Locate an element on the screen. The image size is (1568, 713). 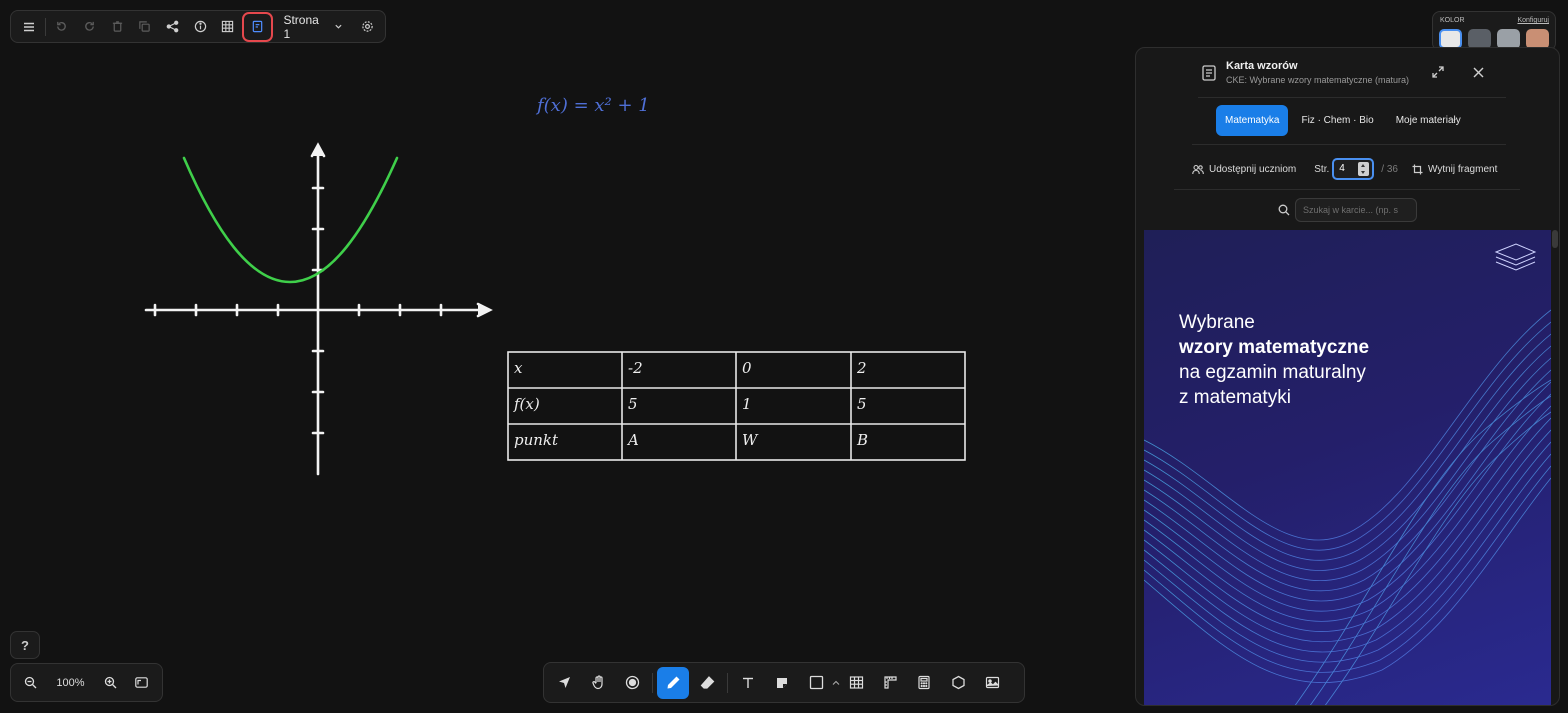
shape-icon is located at coordinates (816, 683).